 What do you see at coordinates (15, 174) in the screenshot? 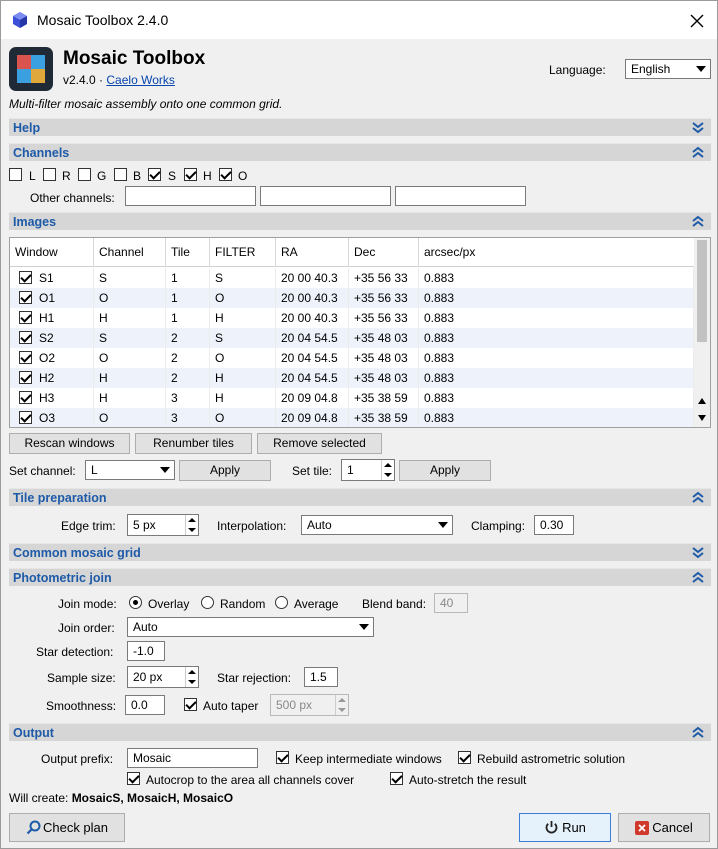
I see `channel-l-checkbox` at bounding box center [15, 174].